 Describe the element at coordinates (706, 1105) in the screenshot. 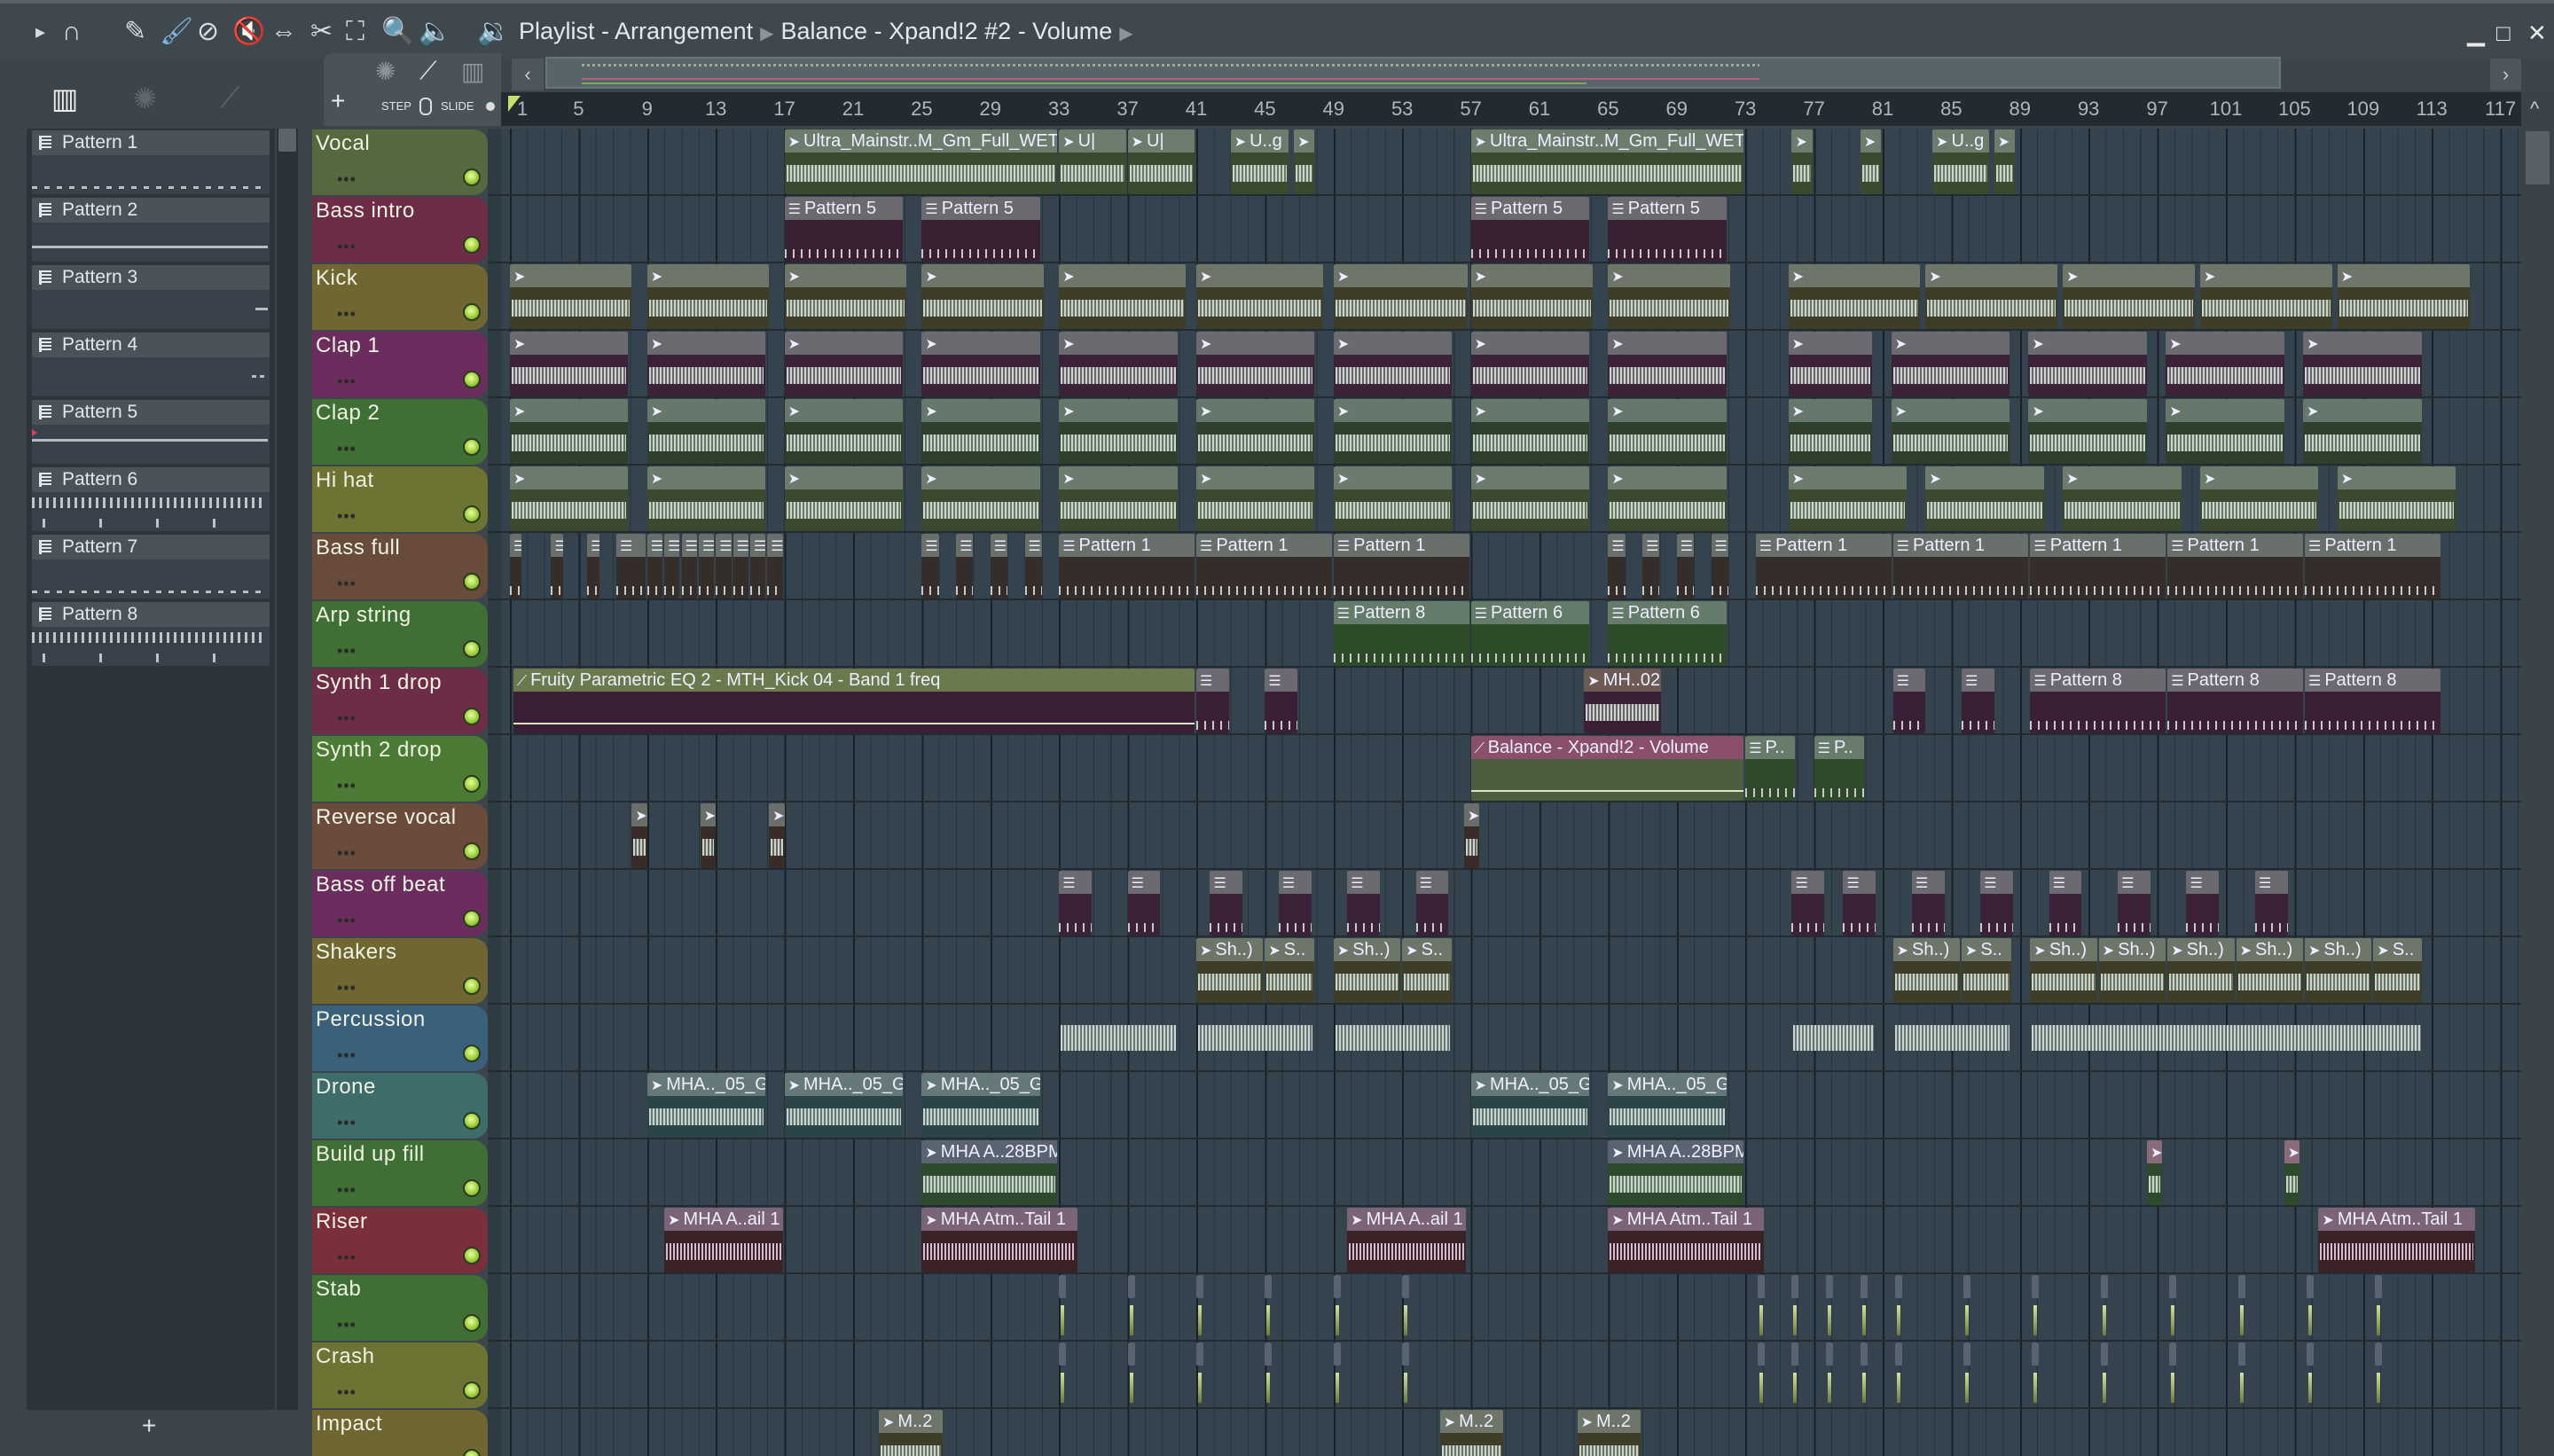

I see `audio-clip: ➤ MHA.._05_G` at that location.